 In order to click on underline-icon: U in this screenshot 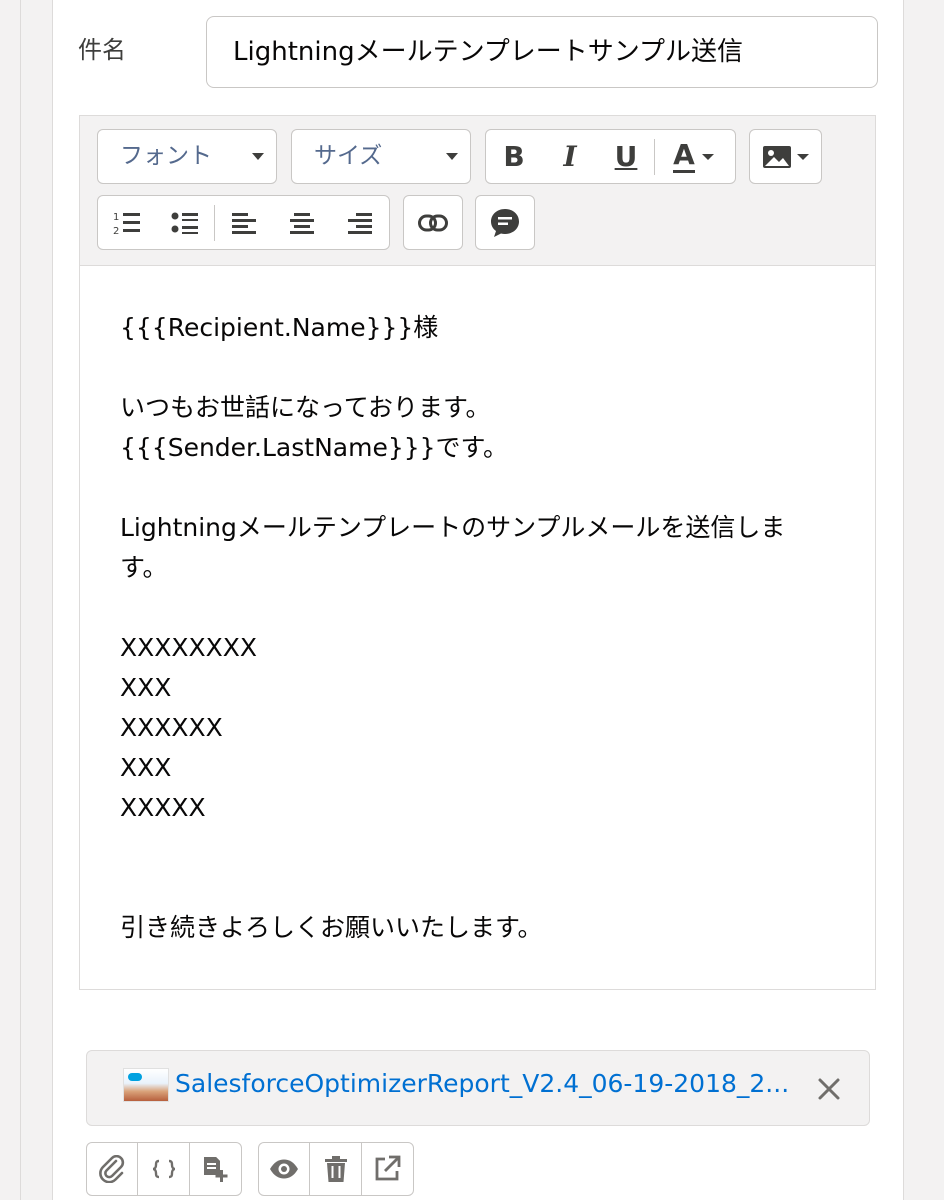, I will do `click(626, 156)`.